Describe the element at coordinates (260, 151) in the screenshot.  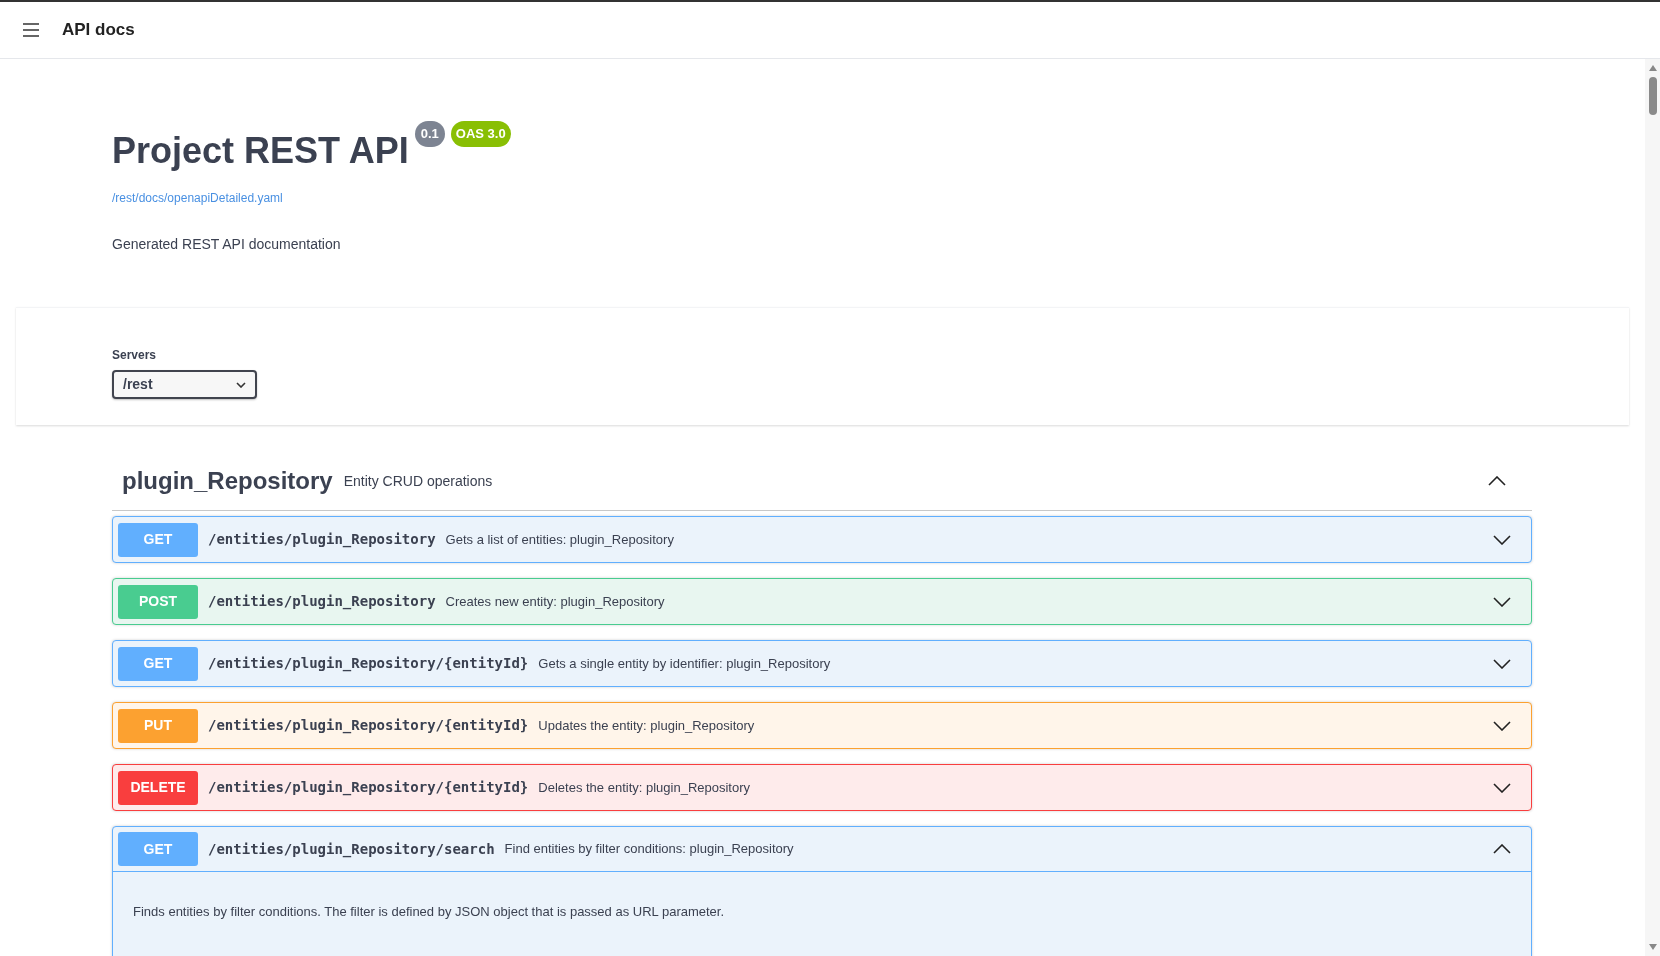
I see `api-title: Project REST API` at that location.